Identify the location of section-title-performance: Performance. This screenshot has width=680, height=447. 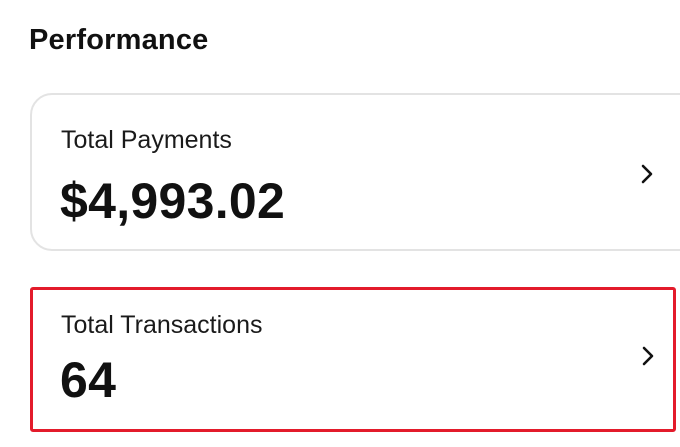
(119, 40).